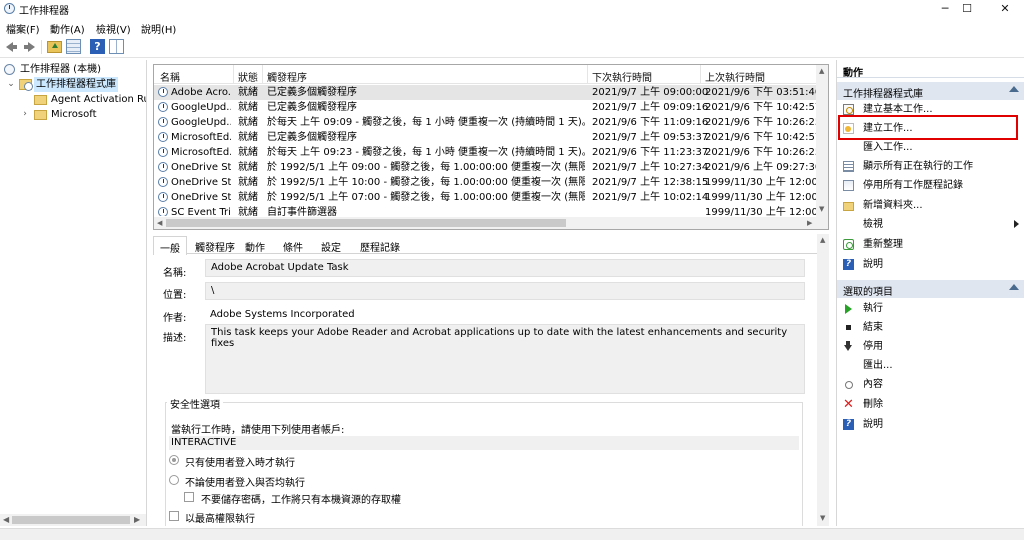  What do you see at coordinates (380, 246) in the screenshot?
I see `tab-history: 歷程記錄` at bounding box center [380, 246].